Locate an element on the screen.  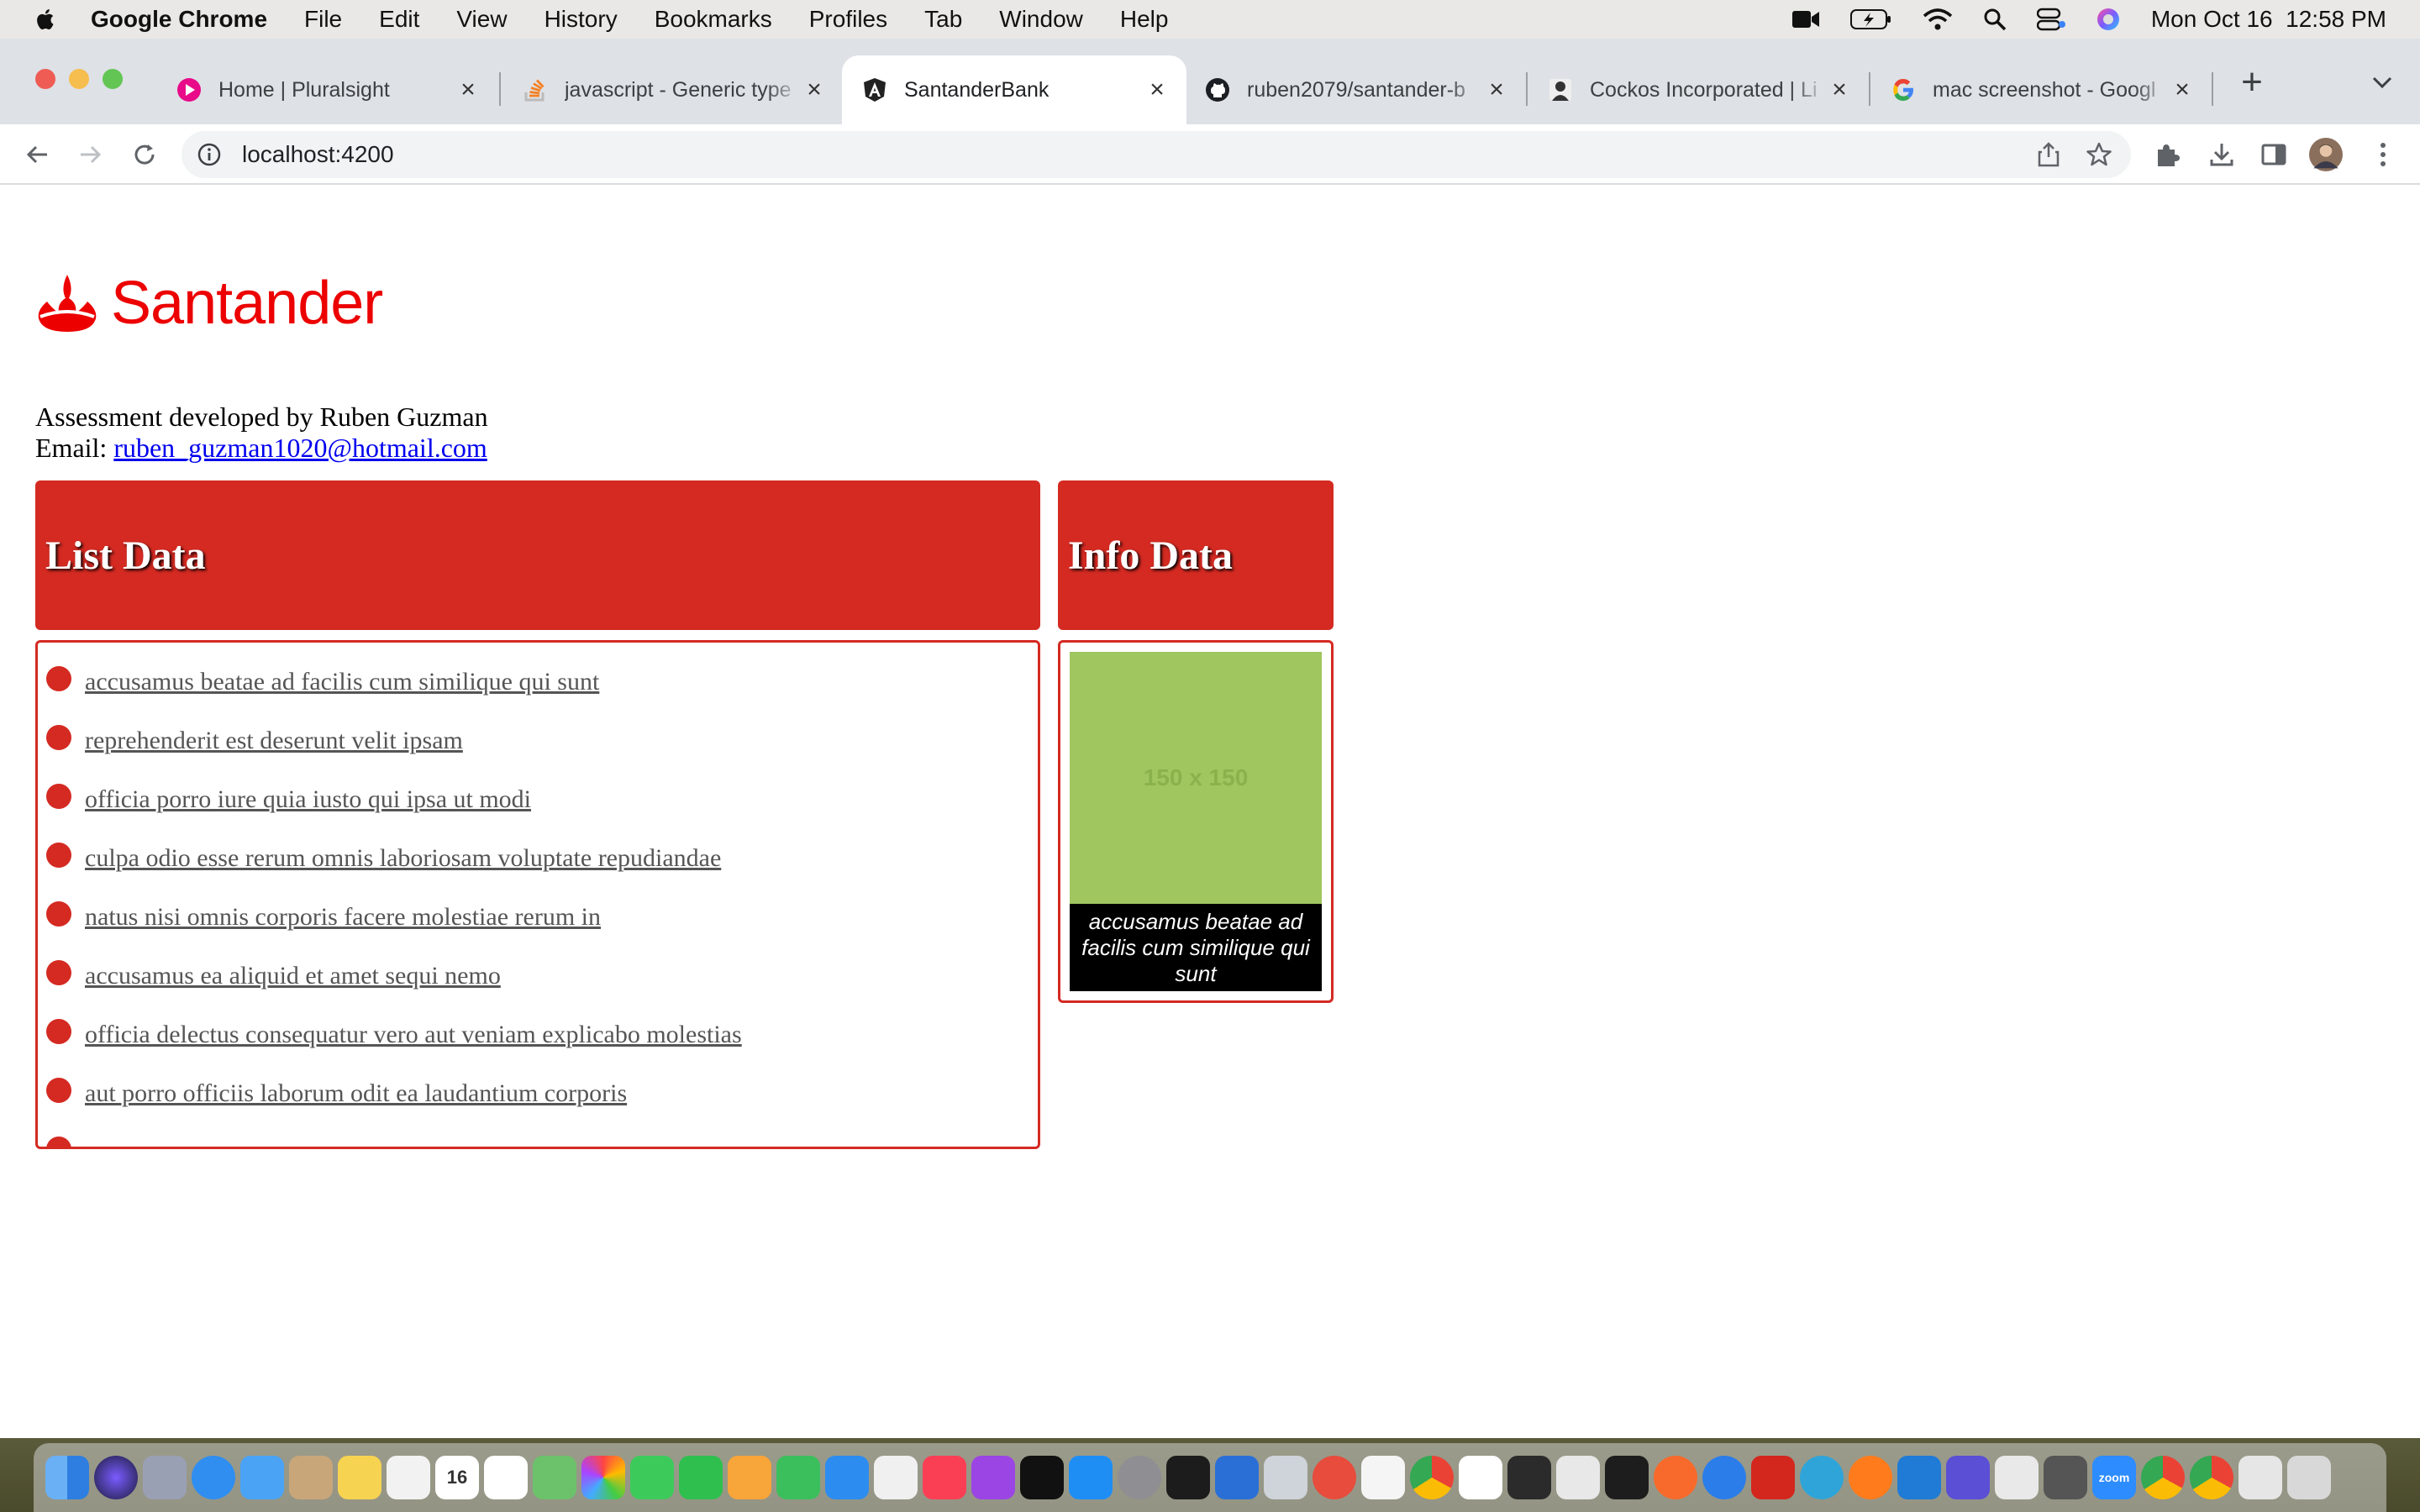
tab-cockos: Cockos Incorporated | Li × is located at coordinates (1698, 89).